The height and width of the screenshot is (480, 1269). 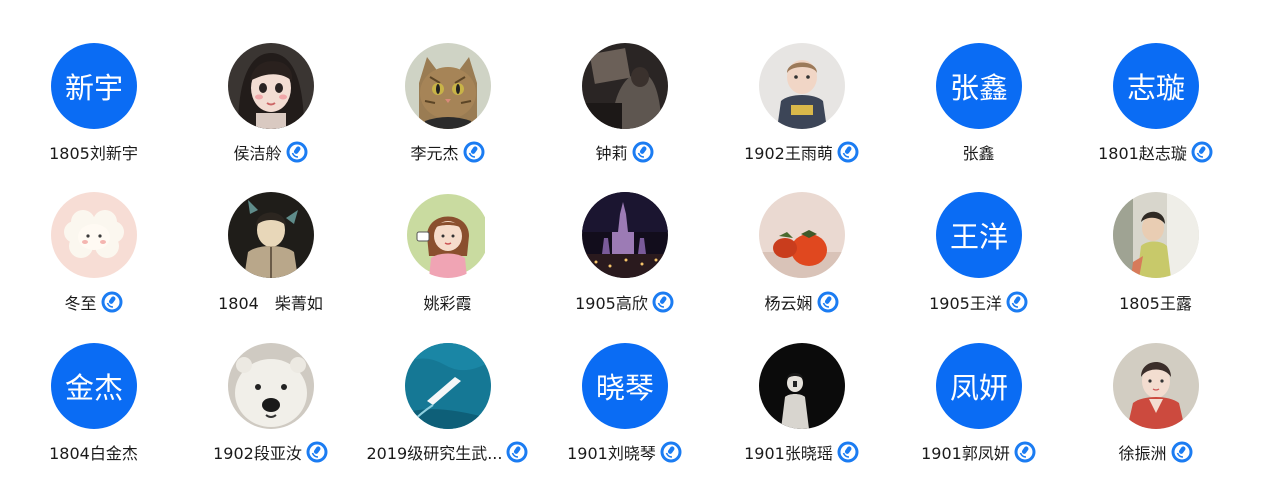 I want to click on contact-item: 冬至, so click(x=93, y=231).